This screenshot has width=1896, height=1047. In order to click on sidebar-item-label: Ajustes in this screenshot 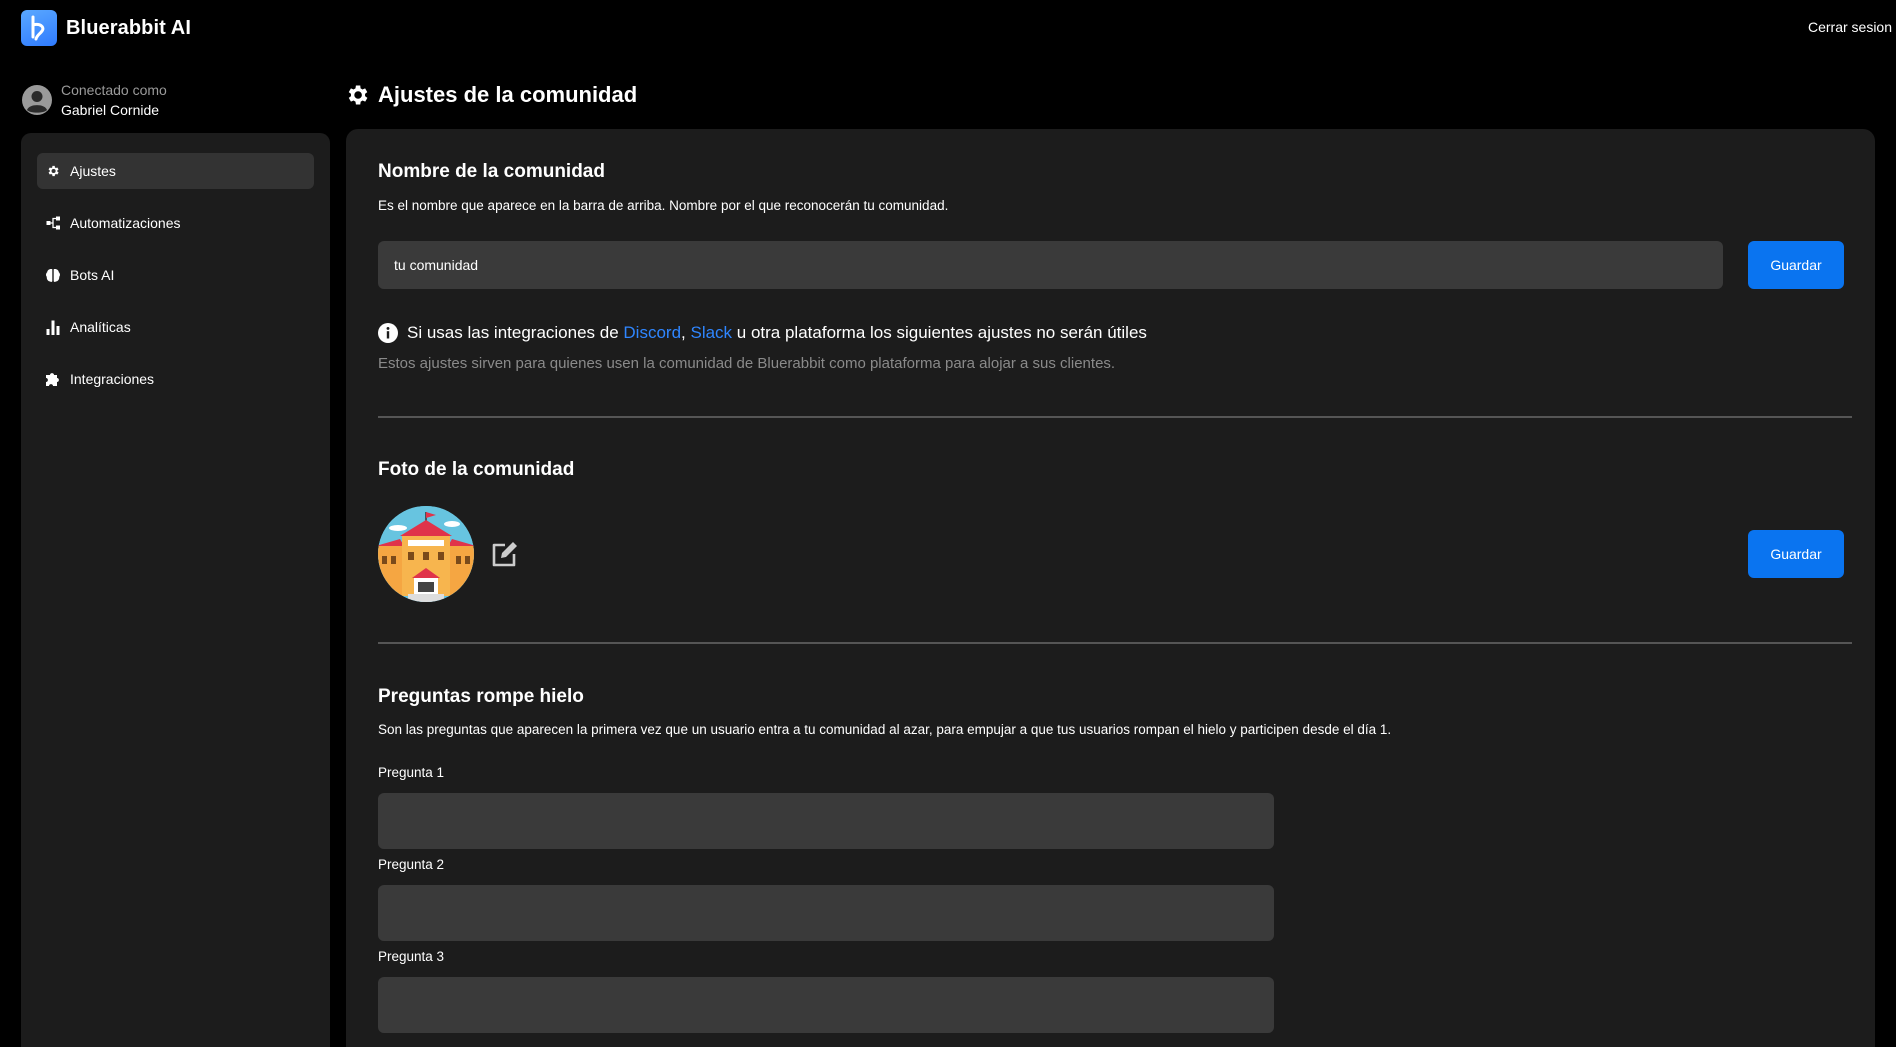, I will do `click(93, 171)`.